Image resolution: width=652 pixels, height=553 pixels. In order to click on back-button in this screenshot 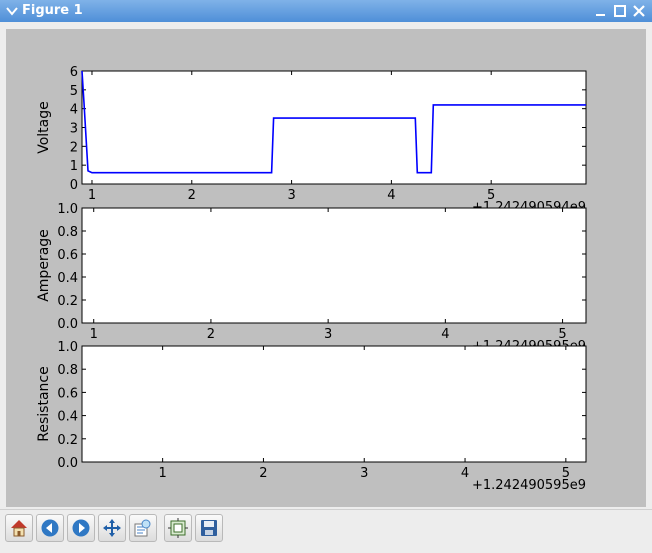, I will do `click(50, 528)`.